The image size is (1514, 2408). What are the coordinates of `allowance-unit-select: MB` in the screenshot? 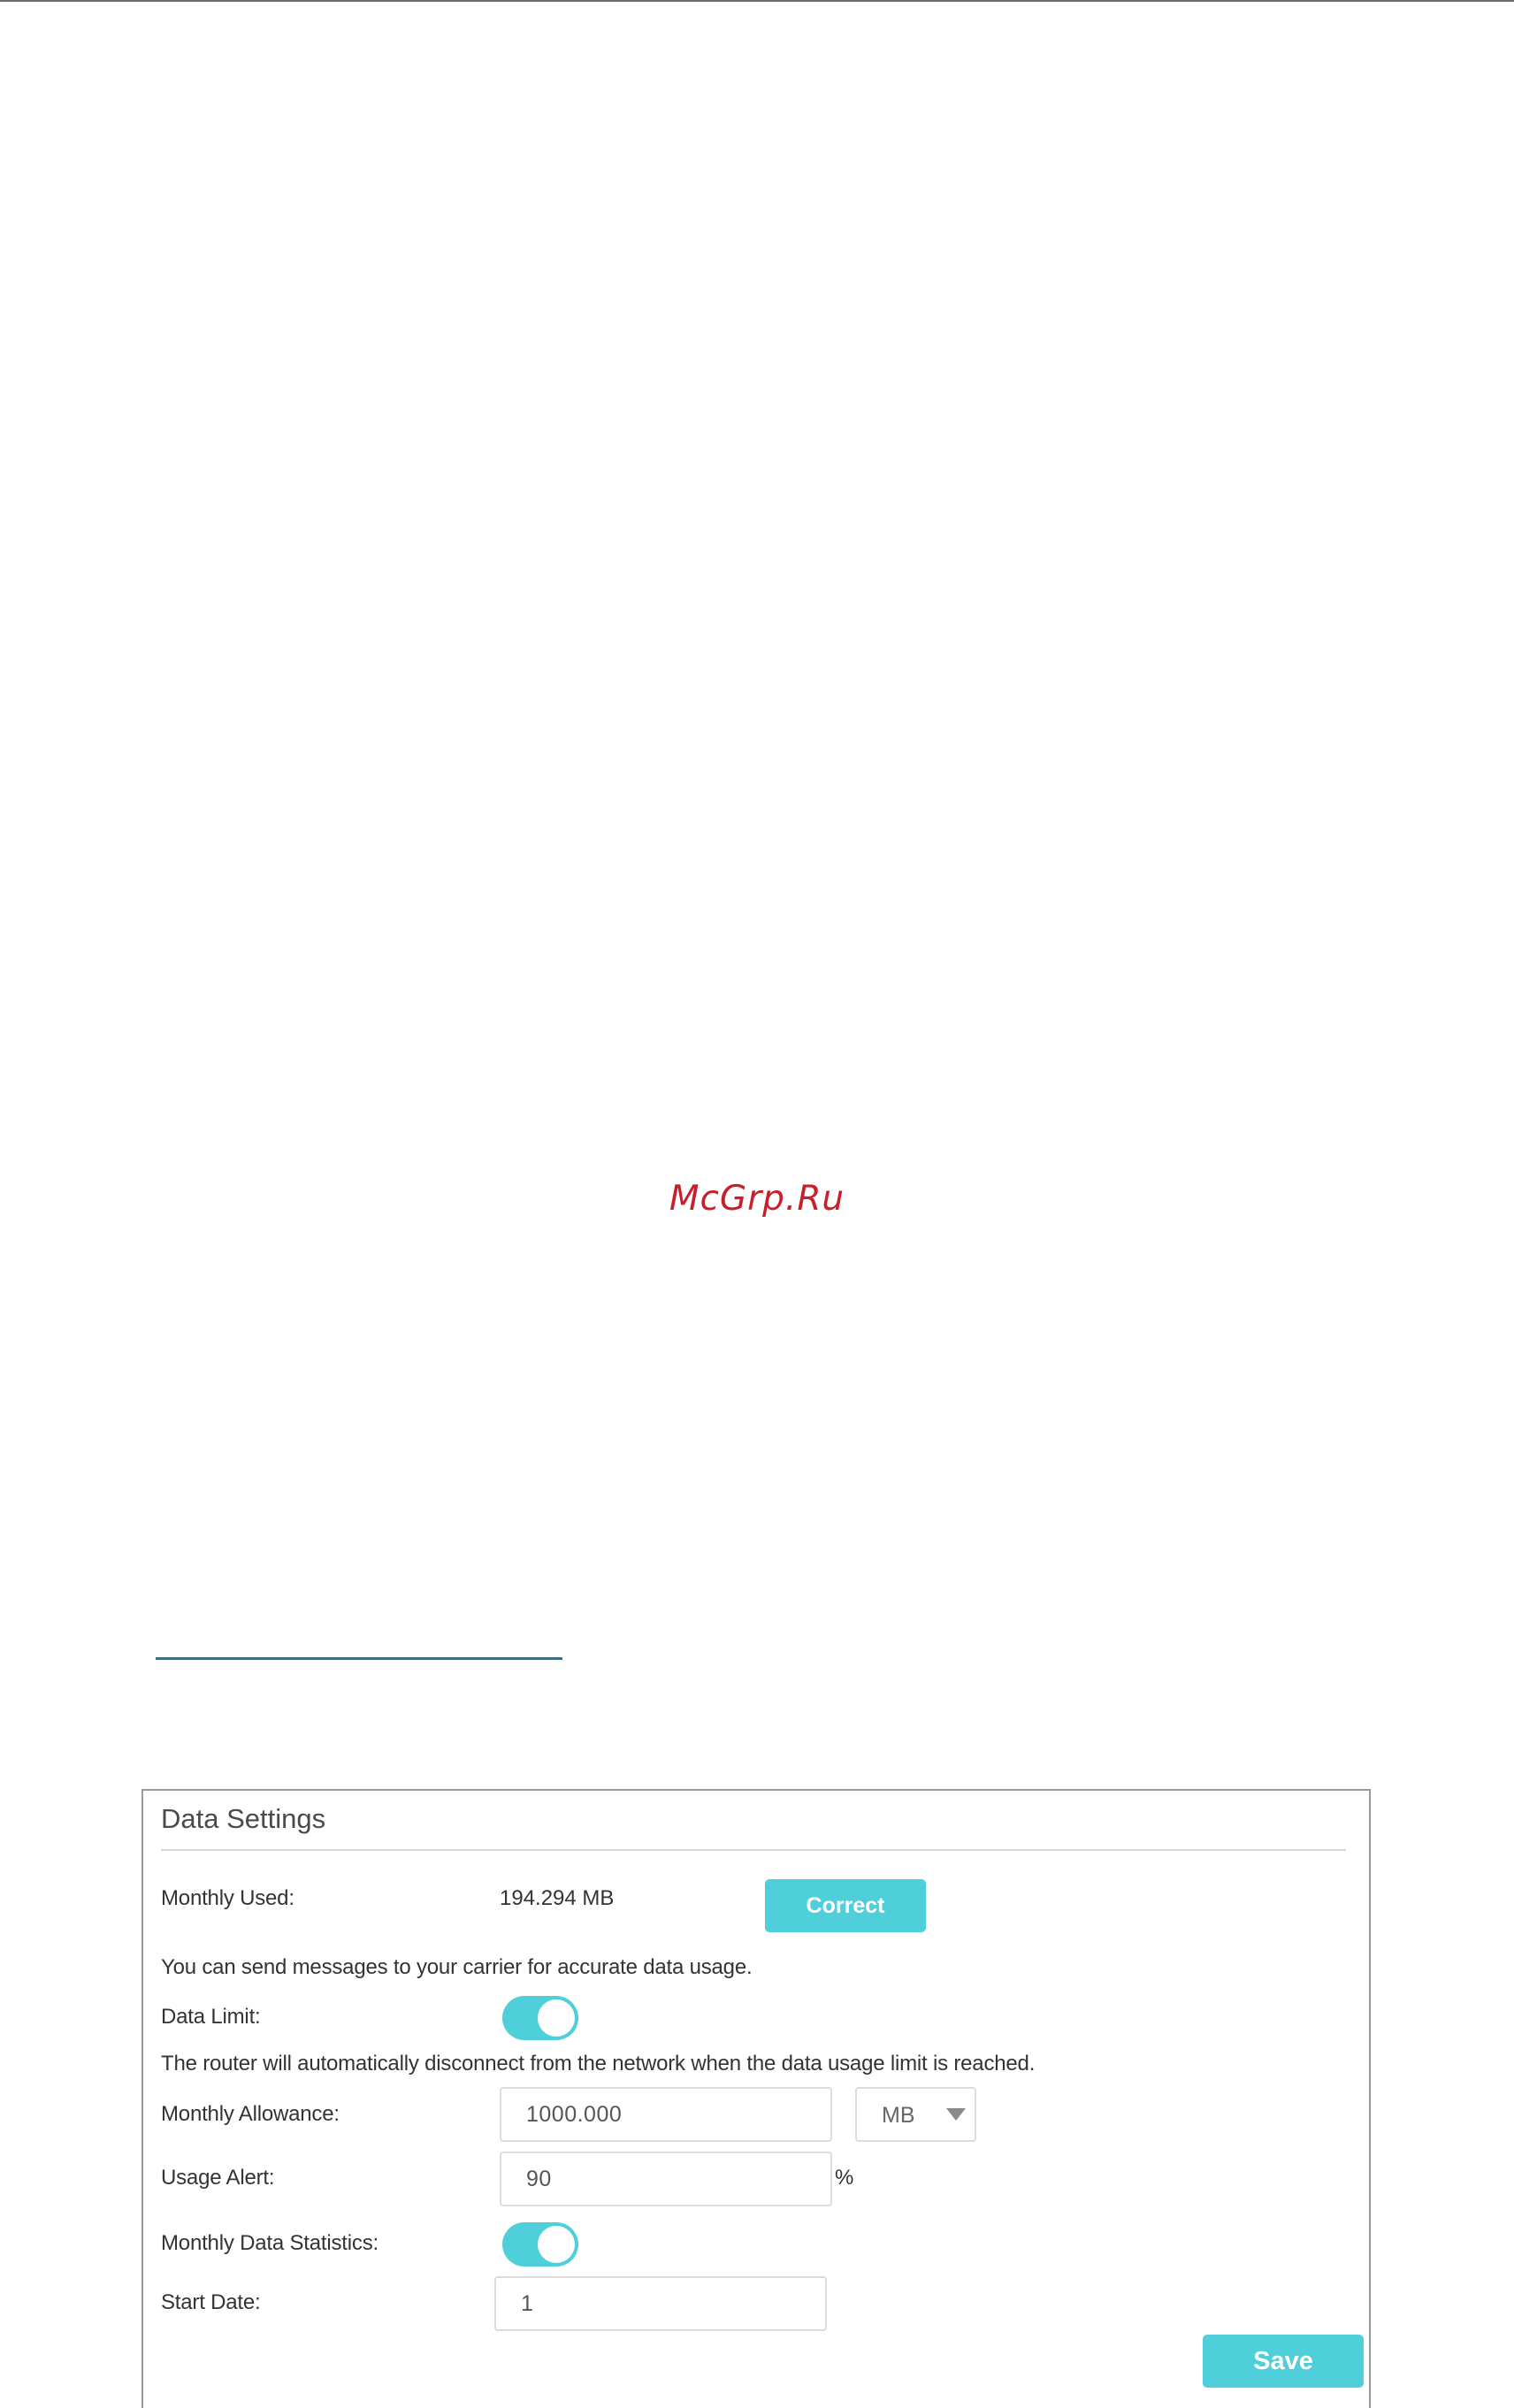 It's located at (916, 2114).